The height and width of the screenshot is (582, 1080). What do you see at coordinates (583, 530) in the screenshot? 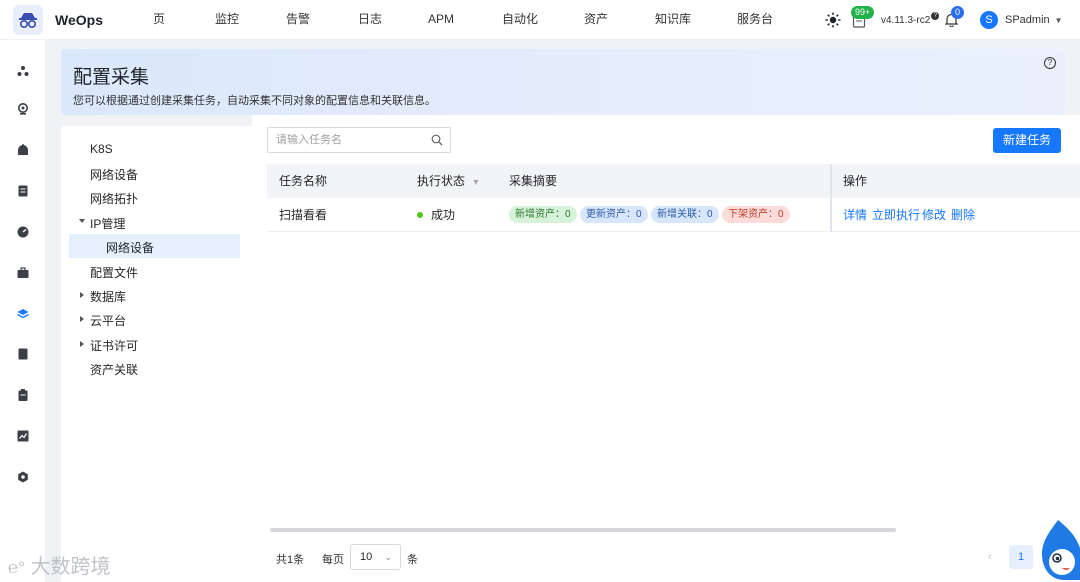
I see `horizontal-scrollbar` at bounding box center [583, 530].